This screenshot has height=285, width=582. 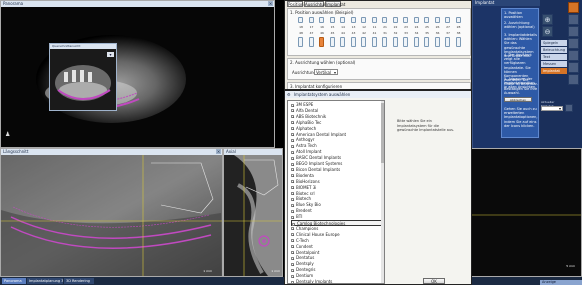 What do you see at coordinates (547, 19) in the screenshot?
I see `zoom-in-icon: ⊕` at bounding box center [547, 19].